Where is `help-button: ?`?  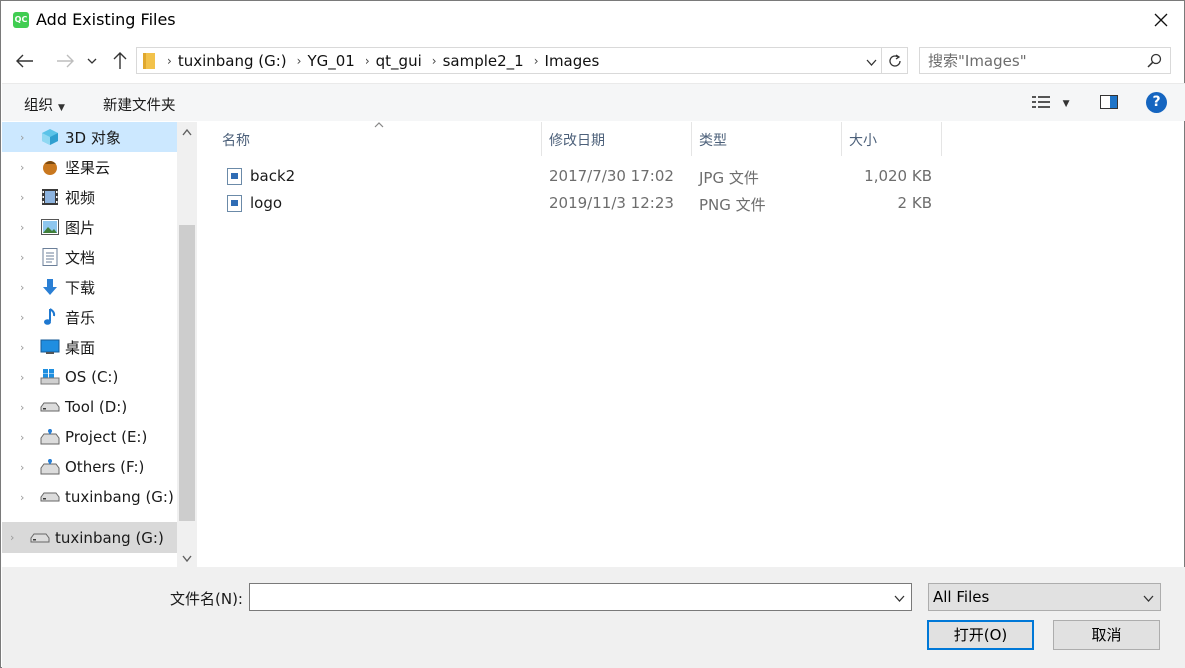
help-button: ? is located at coordinates (1156, 102).